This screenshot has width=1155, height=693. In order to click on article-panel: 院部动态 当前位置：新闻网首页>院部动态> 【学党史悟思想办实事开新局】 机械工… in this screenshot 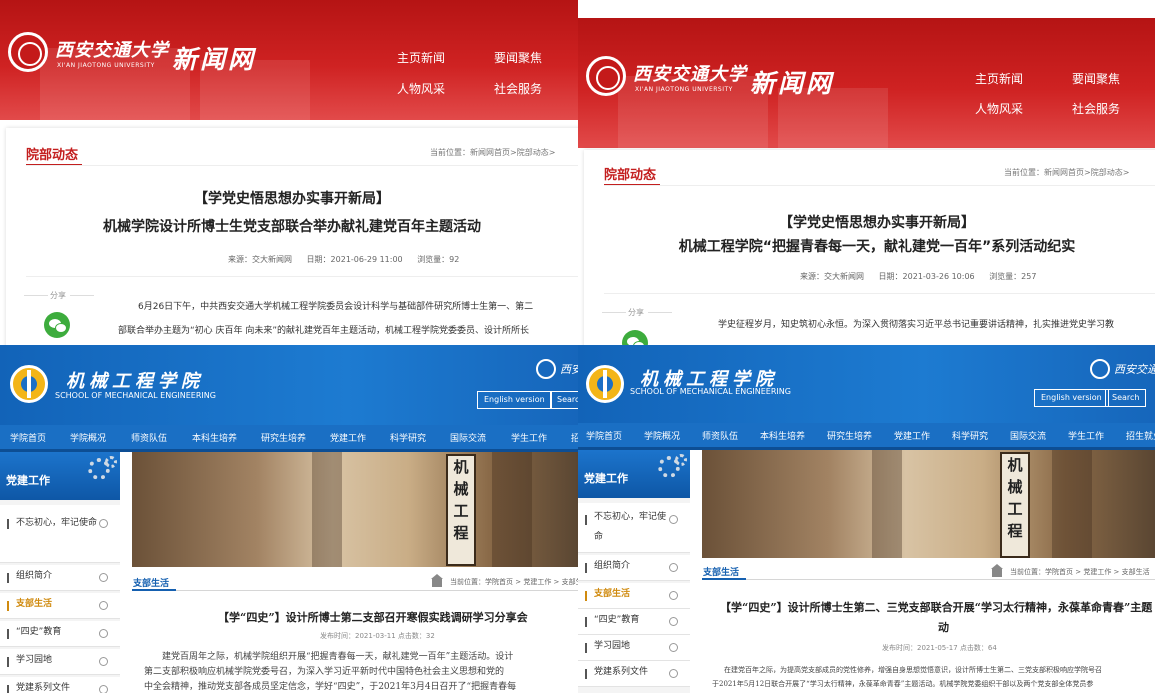, I will do `click(869, 248)`.